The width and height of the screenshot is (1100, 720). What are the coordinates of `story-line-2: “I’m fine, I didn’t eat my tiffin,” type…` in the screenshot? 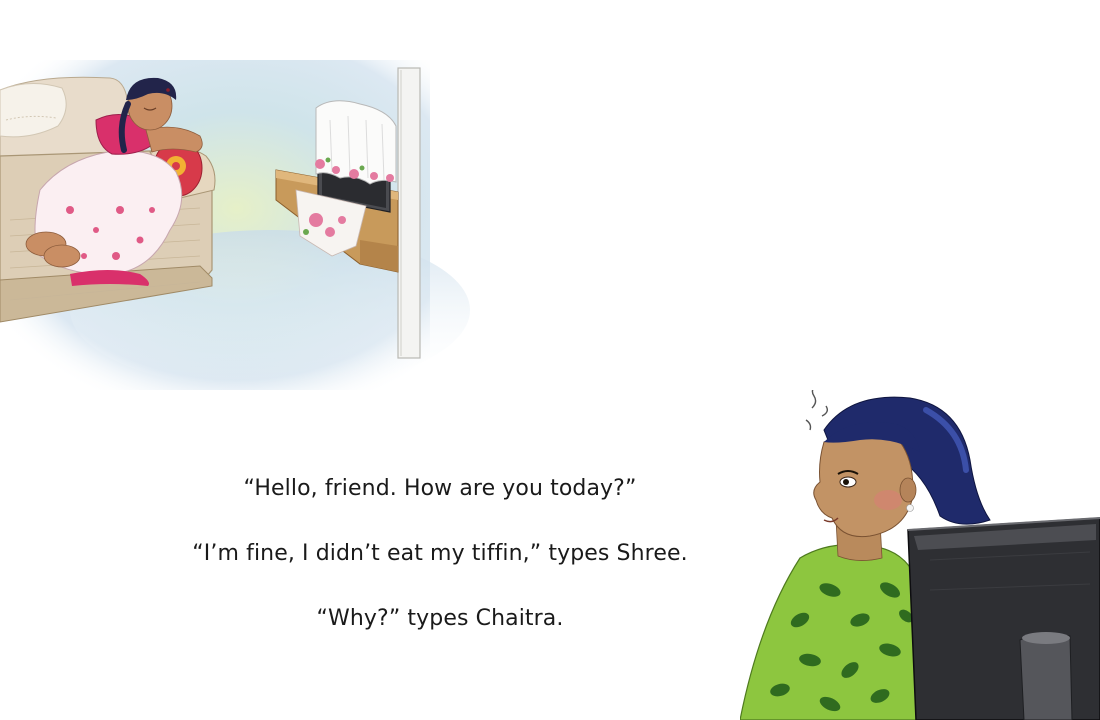 It's located at (440, 553).